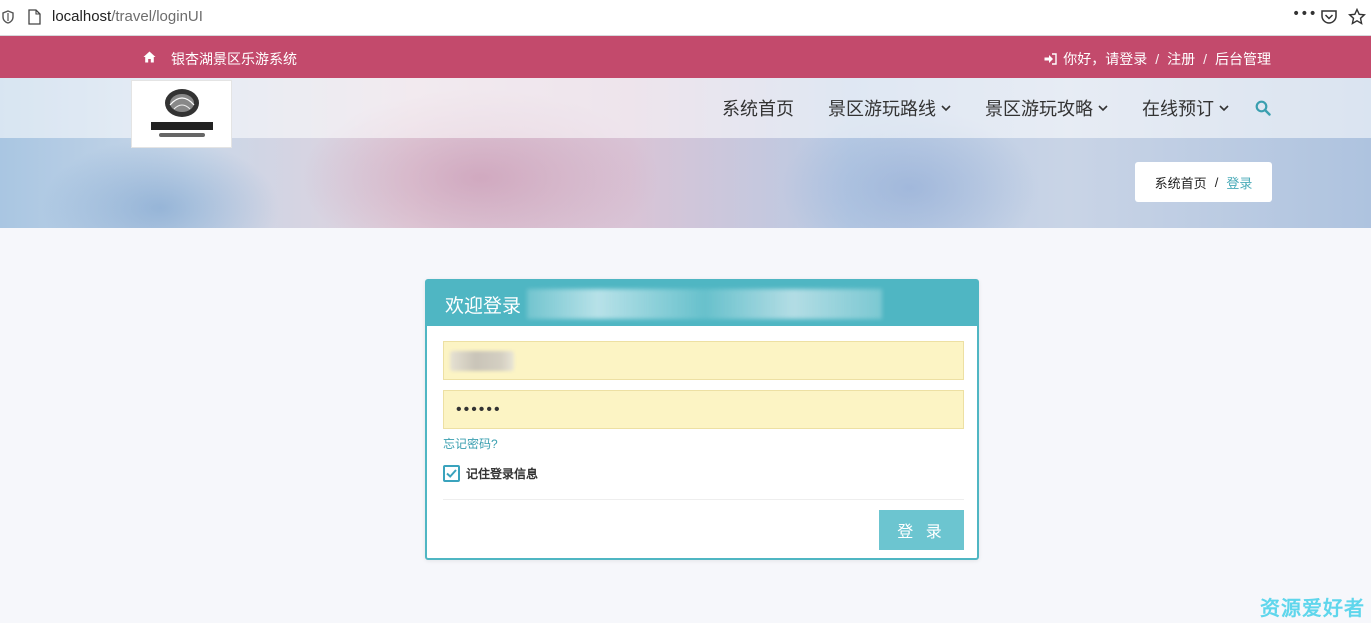 This screenshot has width=1371, height=623. What do you see at coordinates (470, 443) in the screenshot?
I see `forgot-password-link: 忘记密码?` at bounding box center [470, 443].